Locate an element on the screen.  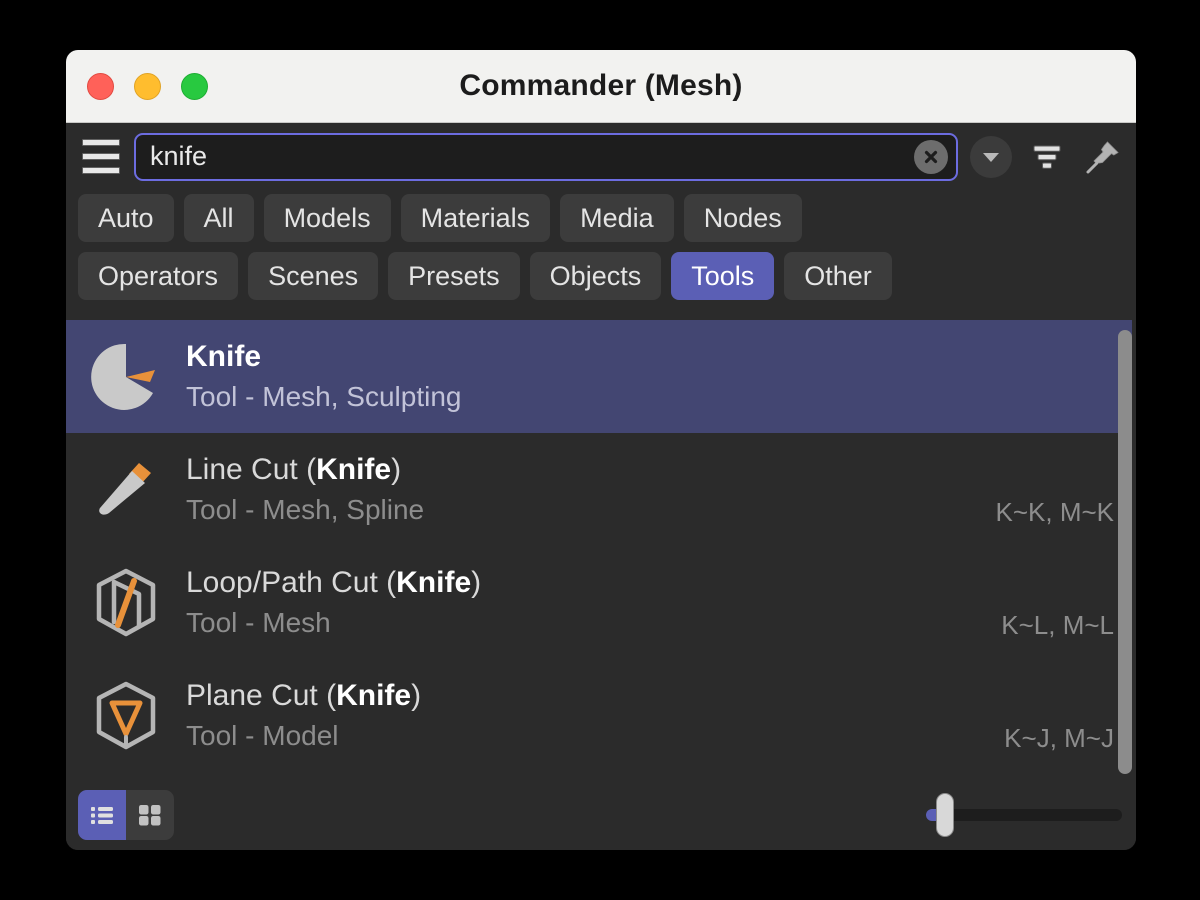
result-title-plain: Line Cut ( is located at coordinates (251, 469).